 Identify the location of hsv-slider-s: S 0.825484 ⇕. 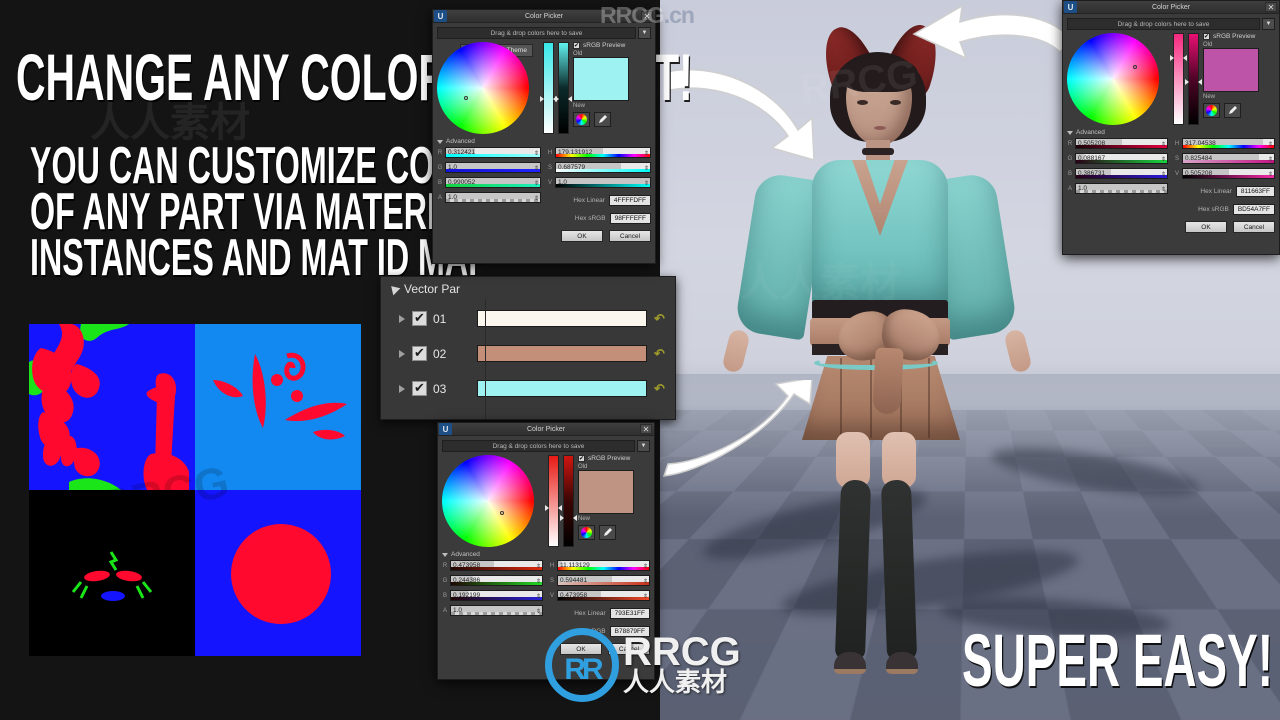
(1224, 158).